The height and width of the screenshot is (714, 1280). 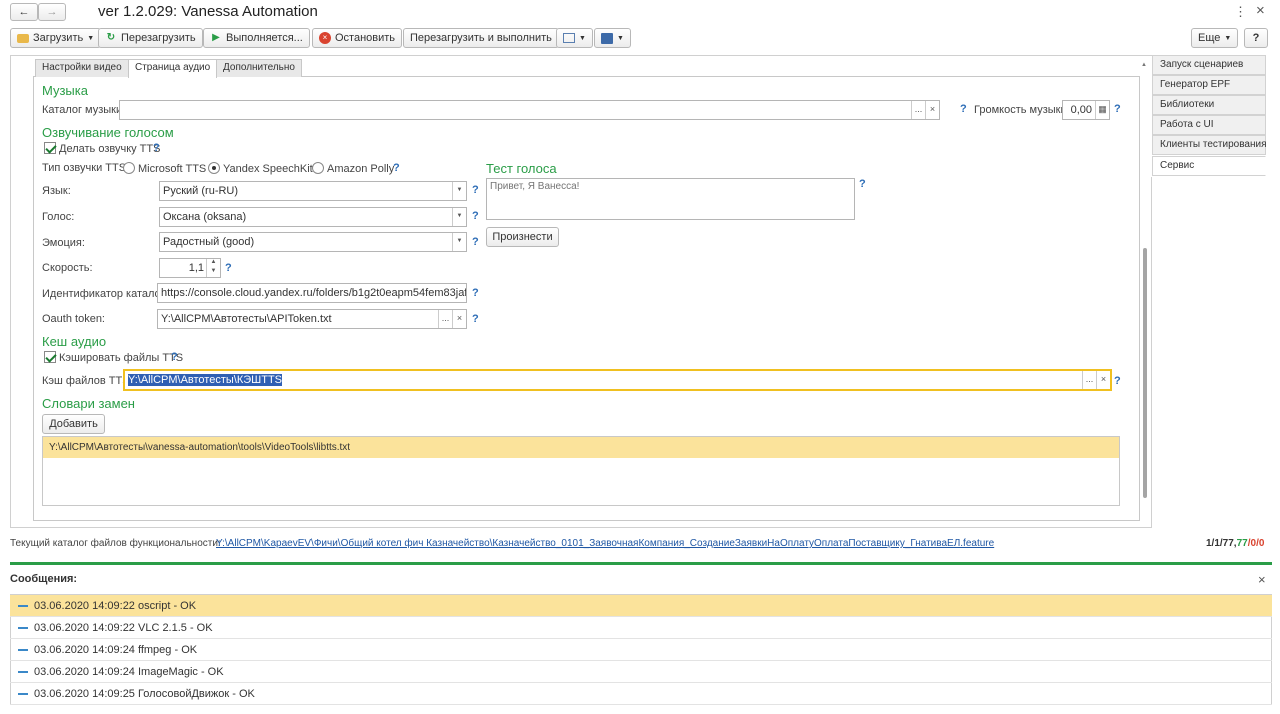 What do you see at coordinates (58, 217) in the screenshot?
I see `voice-label: Голос:` at bounding box center [58, 217].